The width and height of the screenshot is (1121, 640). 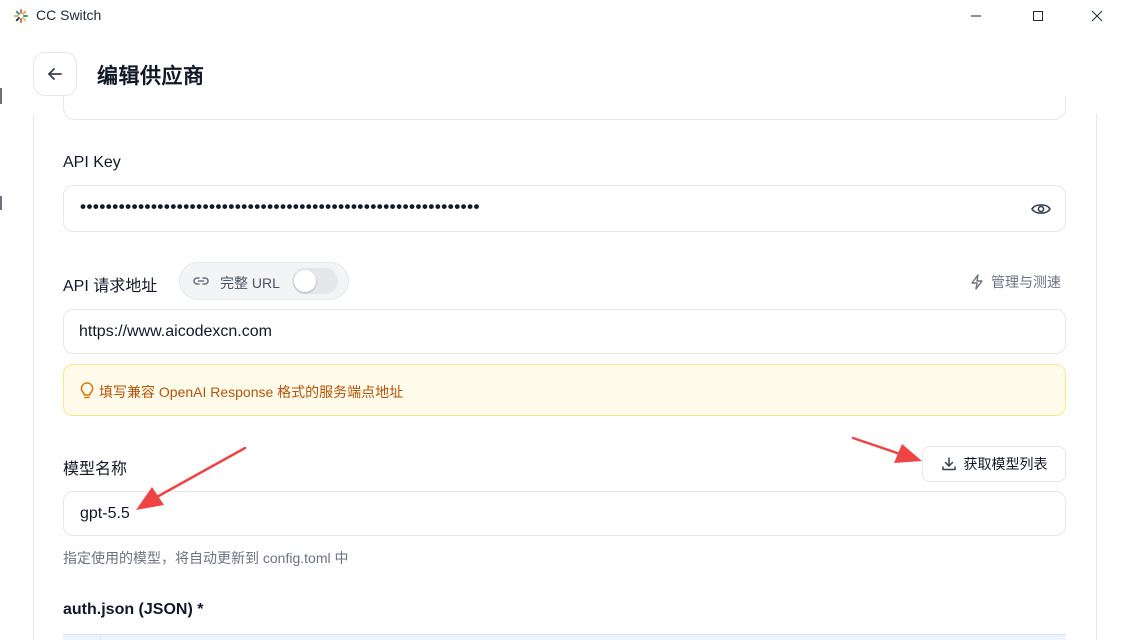 I want to click on close-icon, so click(x=1097, y=16).